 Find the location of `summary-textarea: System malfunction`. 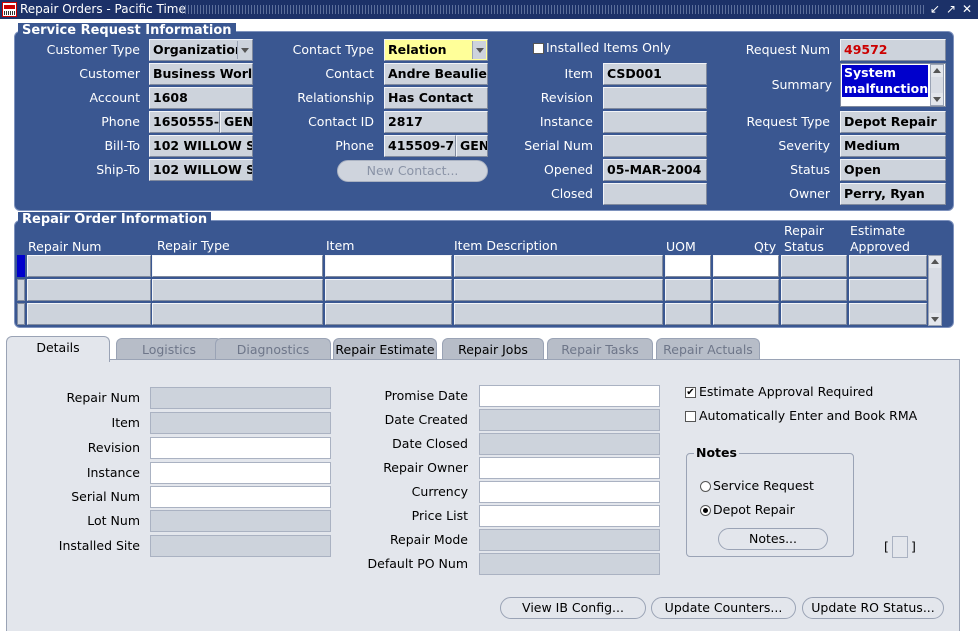

summary-textarea: System malfunction is located at coordinates (893, 85).